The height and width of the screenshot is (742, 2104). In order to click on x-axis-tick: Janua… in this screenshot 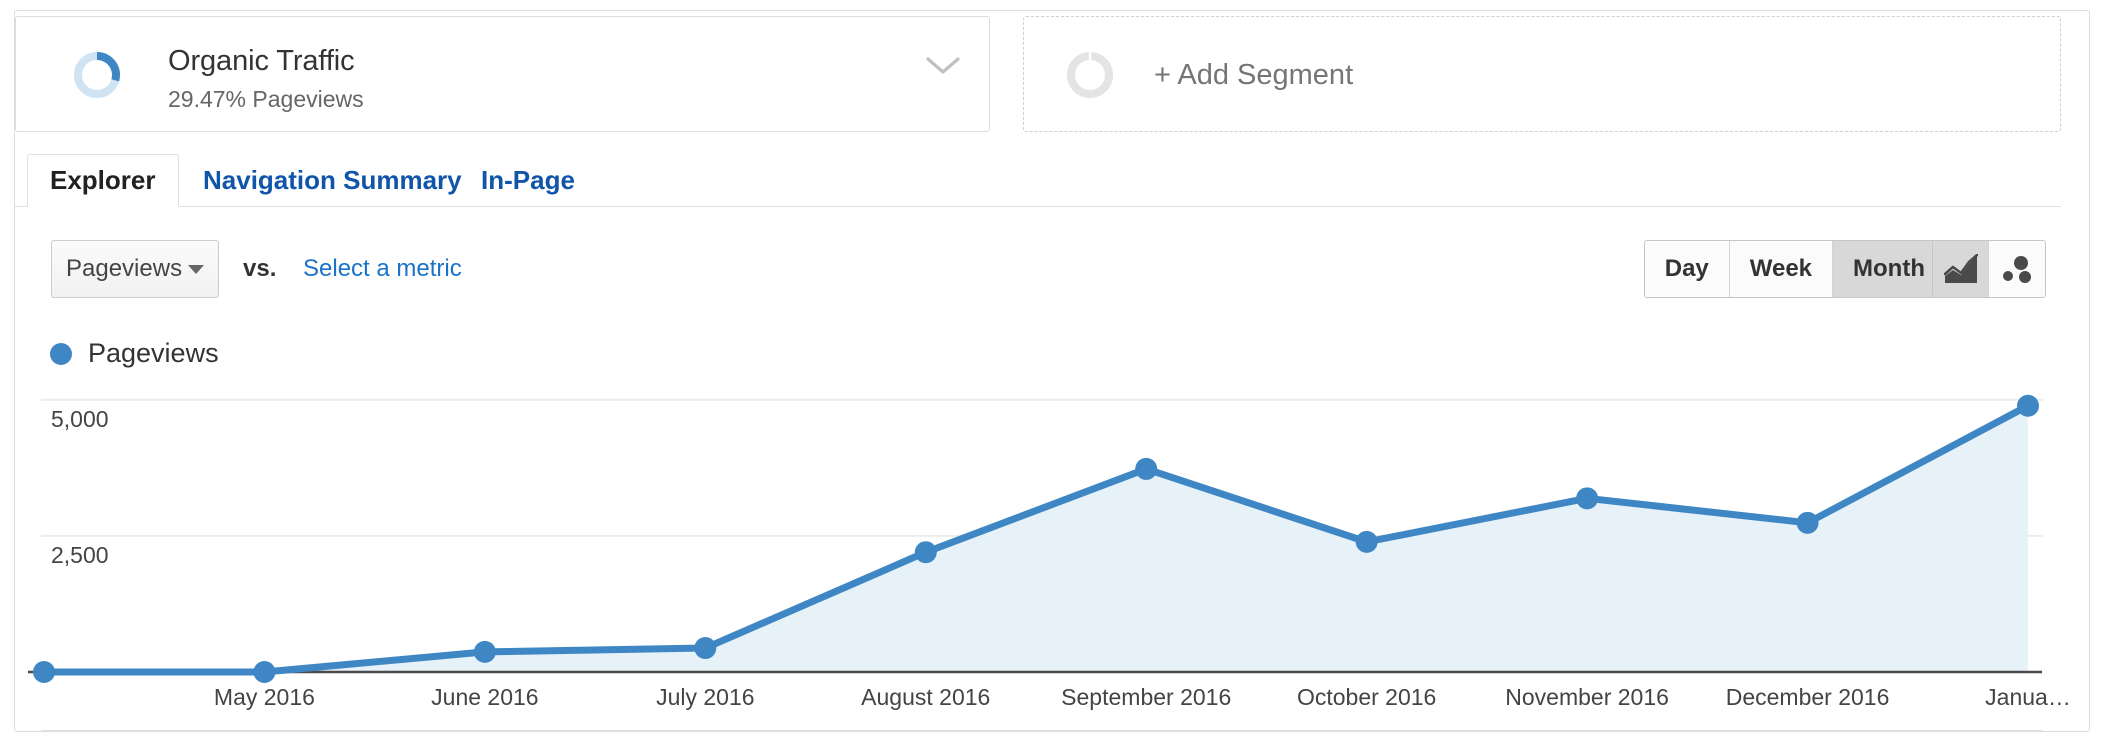, I will do `click(2028, 697)`.